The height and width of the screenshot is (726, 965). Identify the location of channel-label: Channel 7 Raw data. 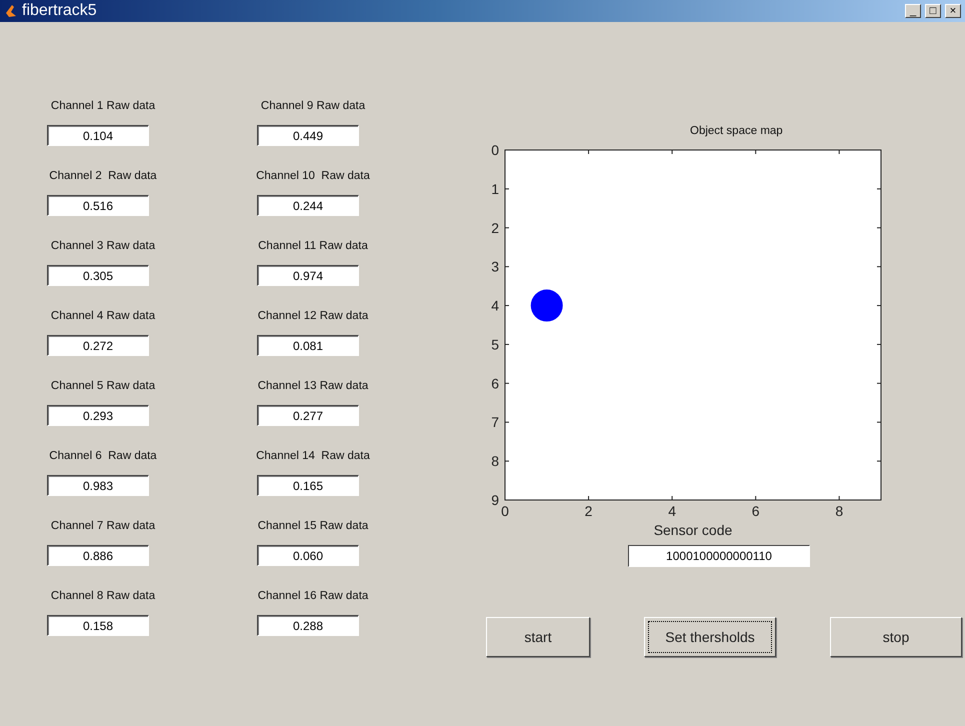
(103, 526).